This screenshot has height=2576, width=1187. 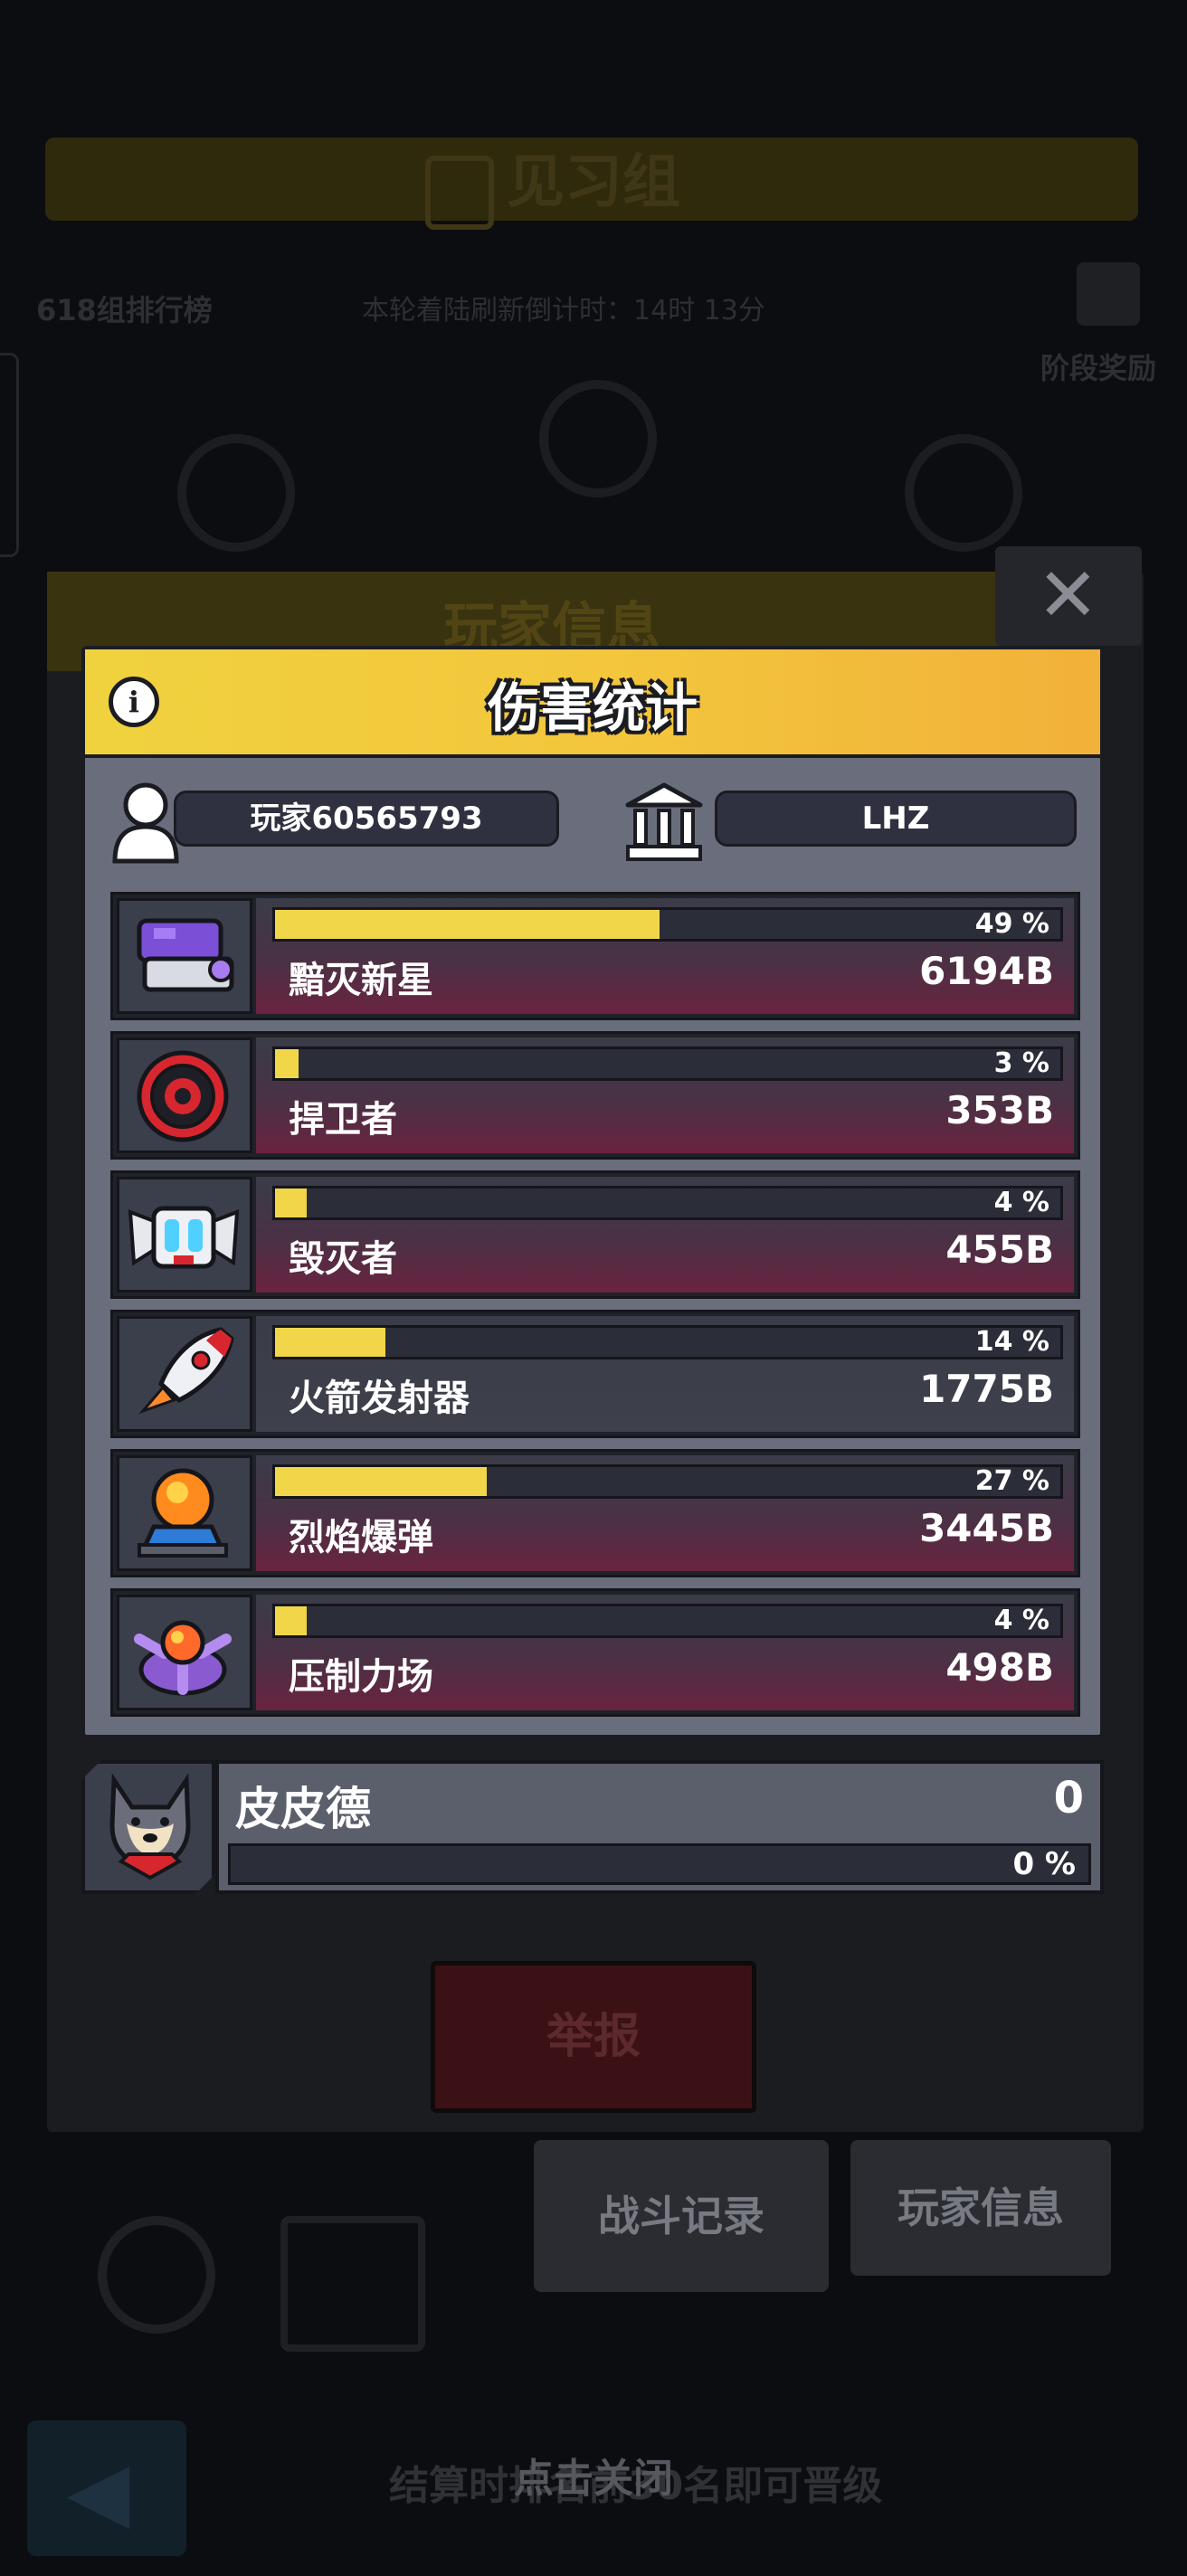 I want to click on guild-name: LHZ, so click(x=896, y=819).